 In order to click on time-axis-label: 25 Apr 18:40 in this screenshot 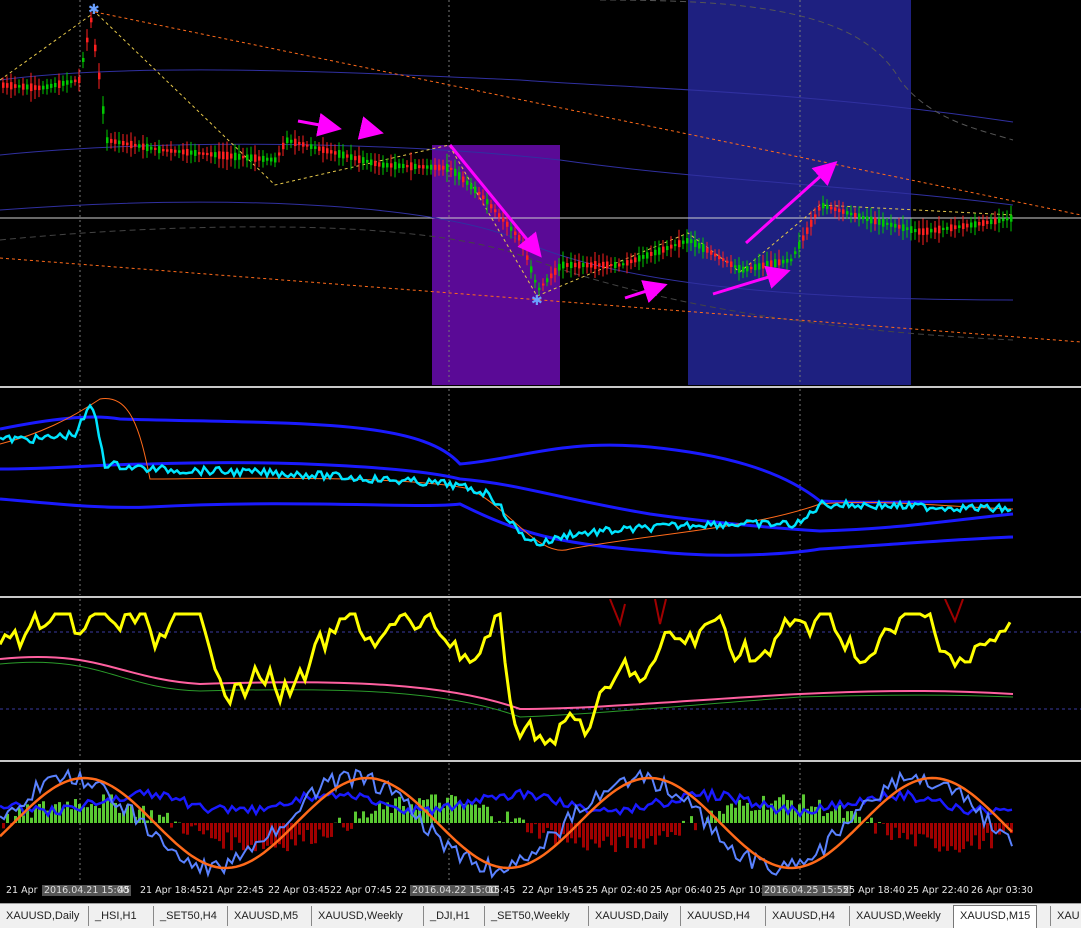, I will do `click(874, 890)`.